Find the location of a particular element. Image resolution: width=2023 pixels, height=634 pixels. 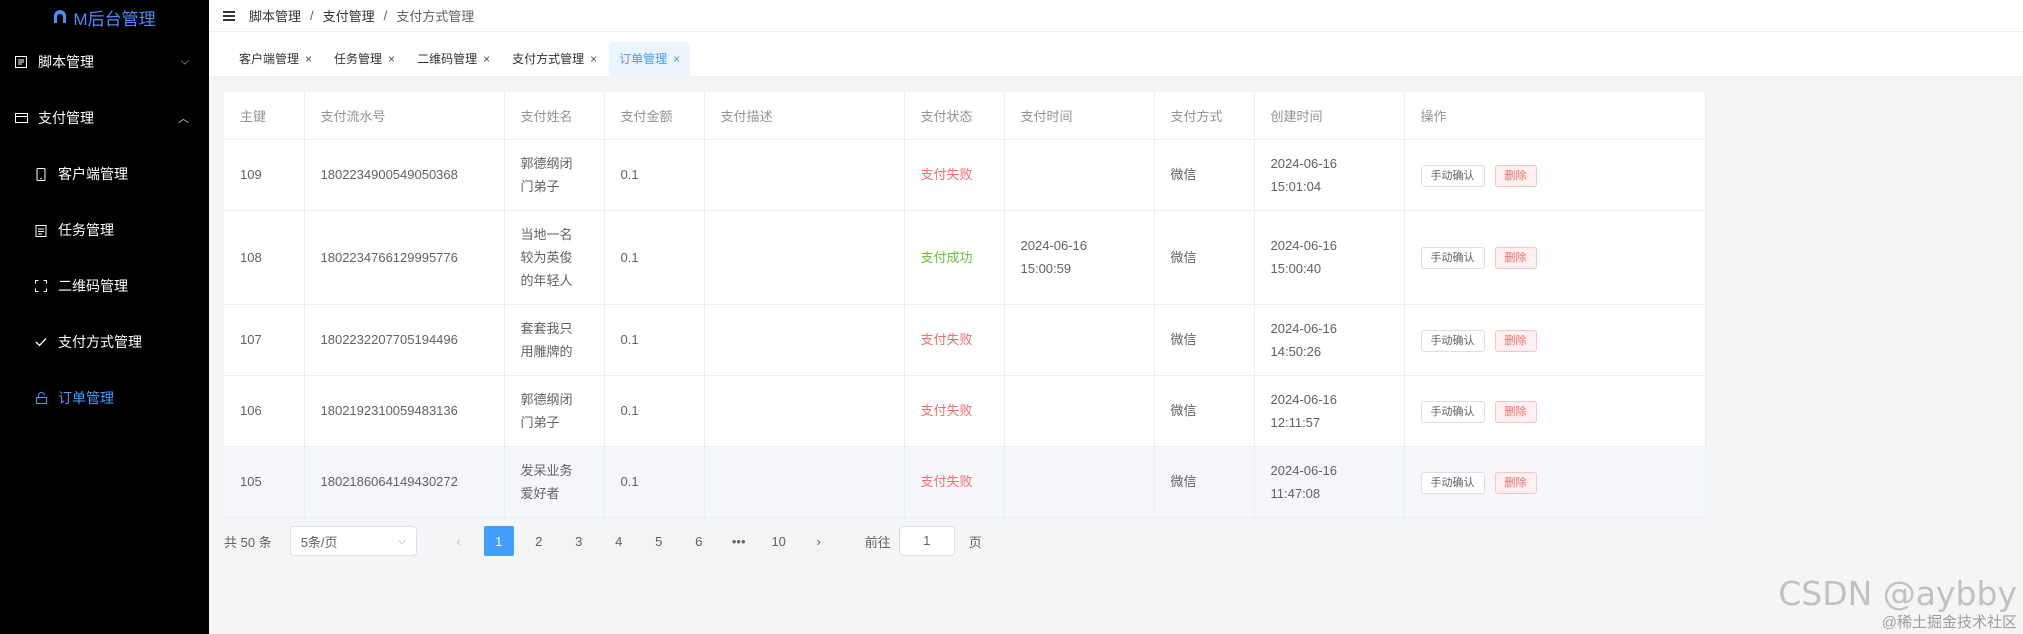

page-button: 5 is located at coordinates (658, 541).